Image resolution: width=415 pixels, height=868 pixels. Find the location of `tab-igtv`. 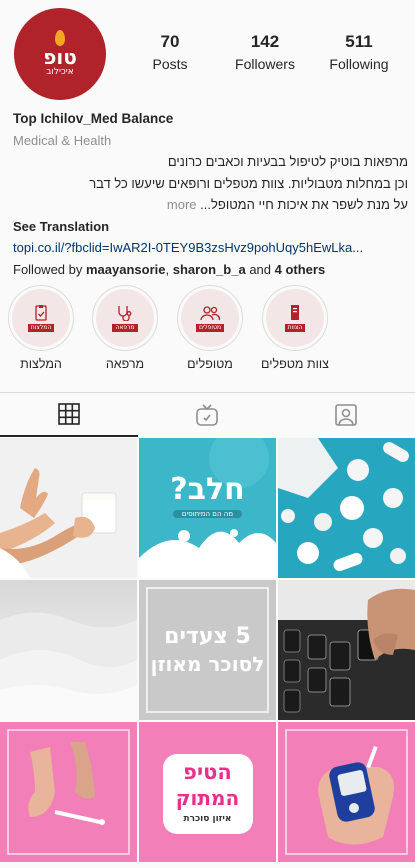

tab-igtv is located at coordinates (207, 415).